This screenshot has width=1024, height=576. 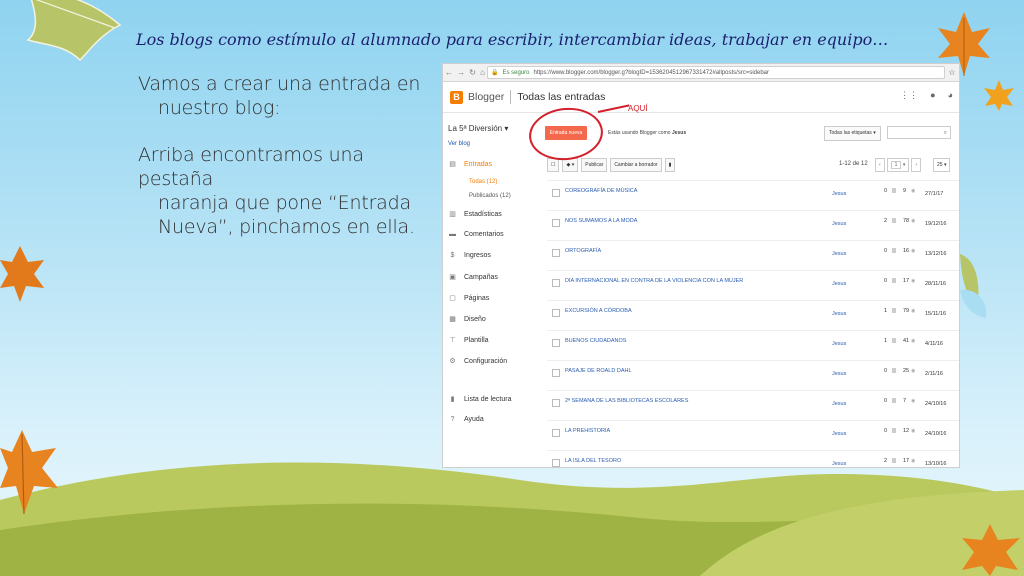 I want to click on post-comments: 1, so click(x=886, y=311).